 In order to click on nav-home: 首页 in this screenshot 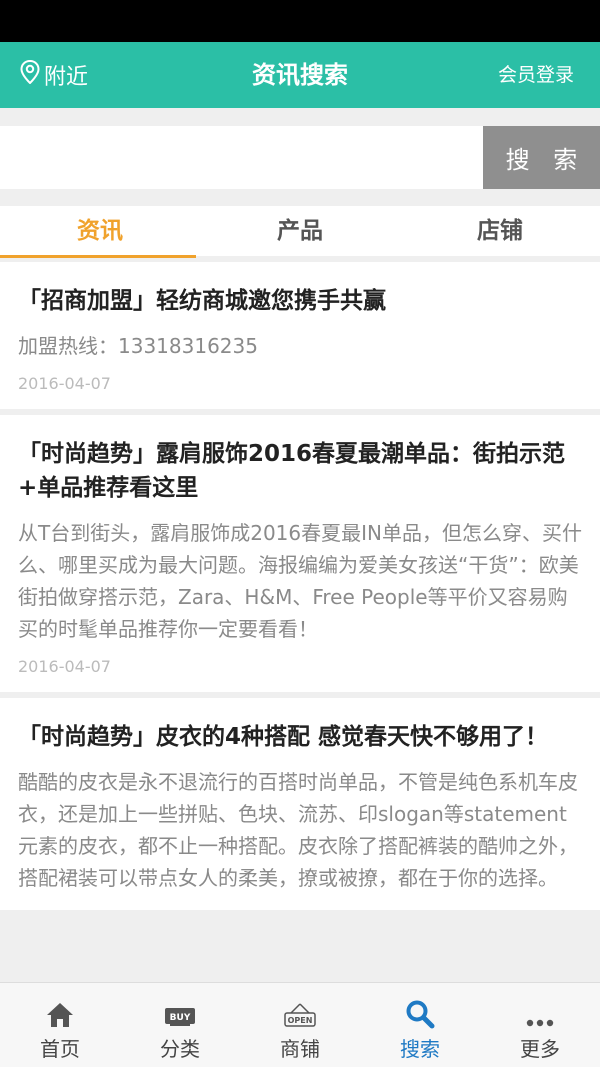, I will do `click(60, 1025)`.